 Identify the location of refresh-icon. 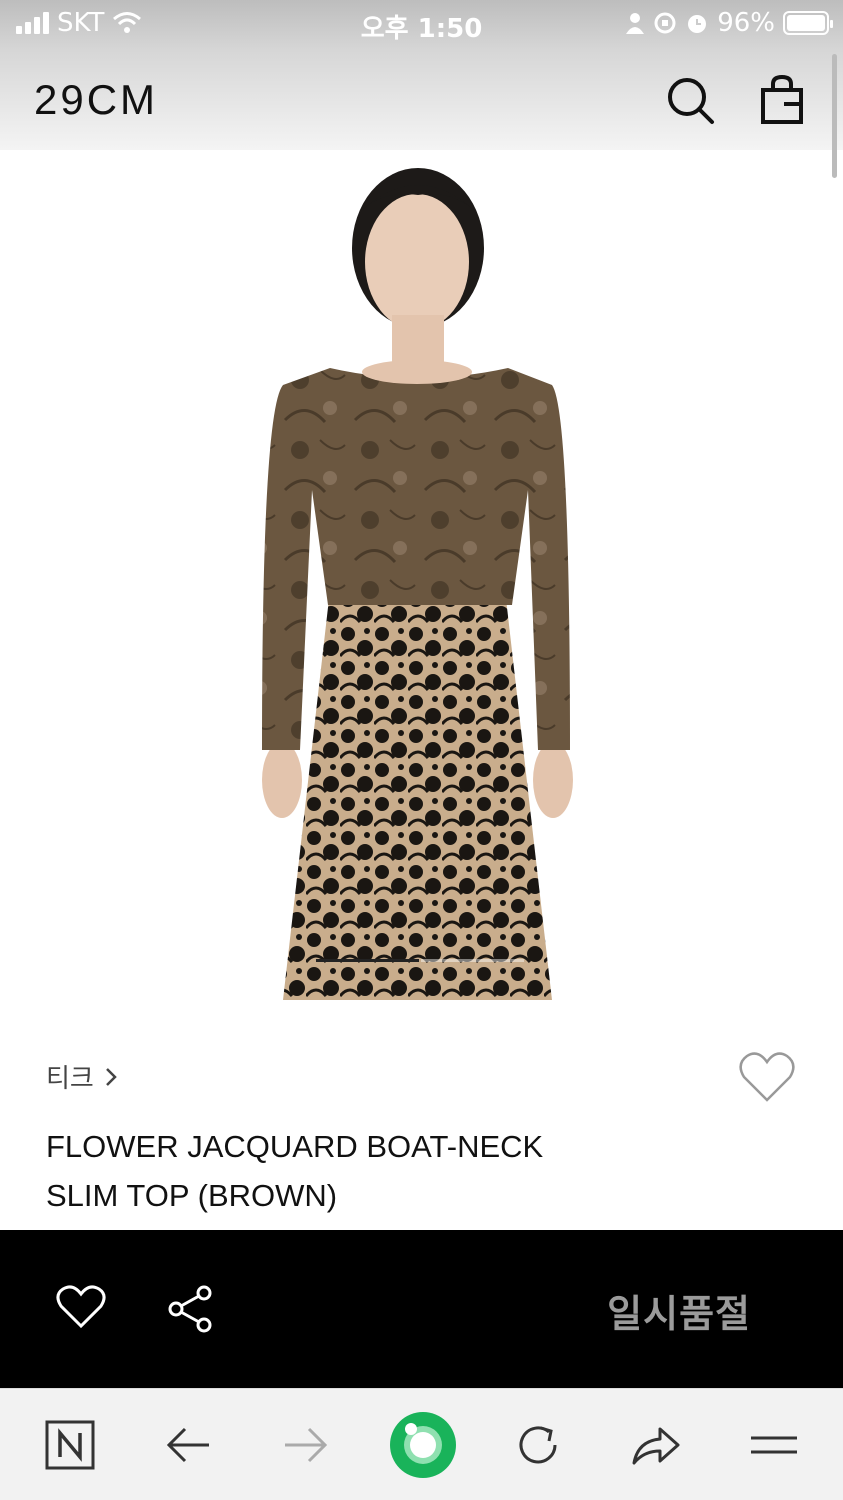
(538, 1445).